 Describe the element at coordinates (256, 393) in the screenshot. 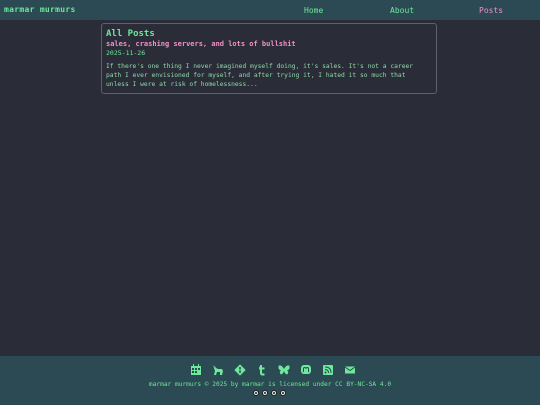

I see `cc-icon` at that location.